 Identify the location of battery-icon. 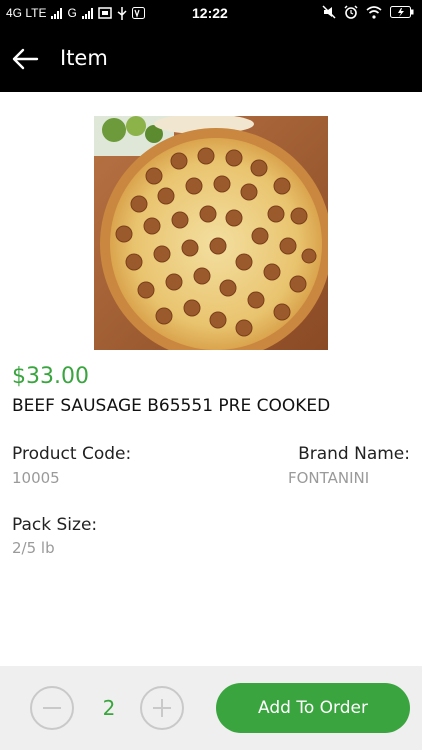
(402, 12).